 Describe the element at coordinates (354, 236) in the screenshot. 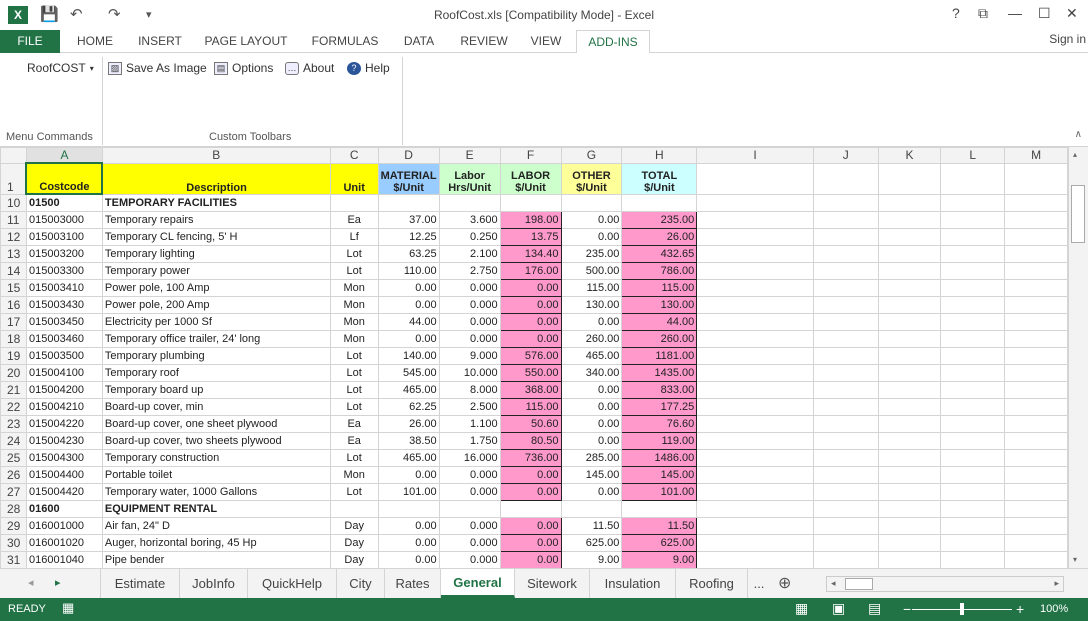

I see `cell-unit: Lf` at that location.